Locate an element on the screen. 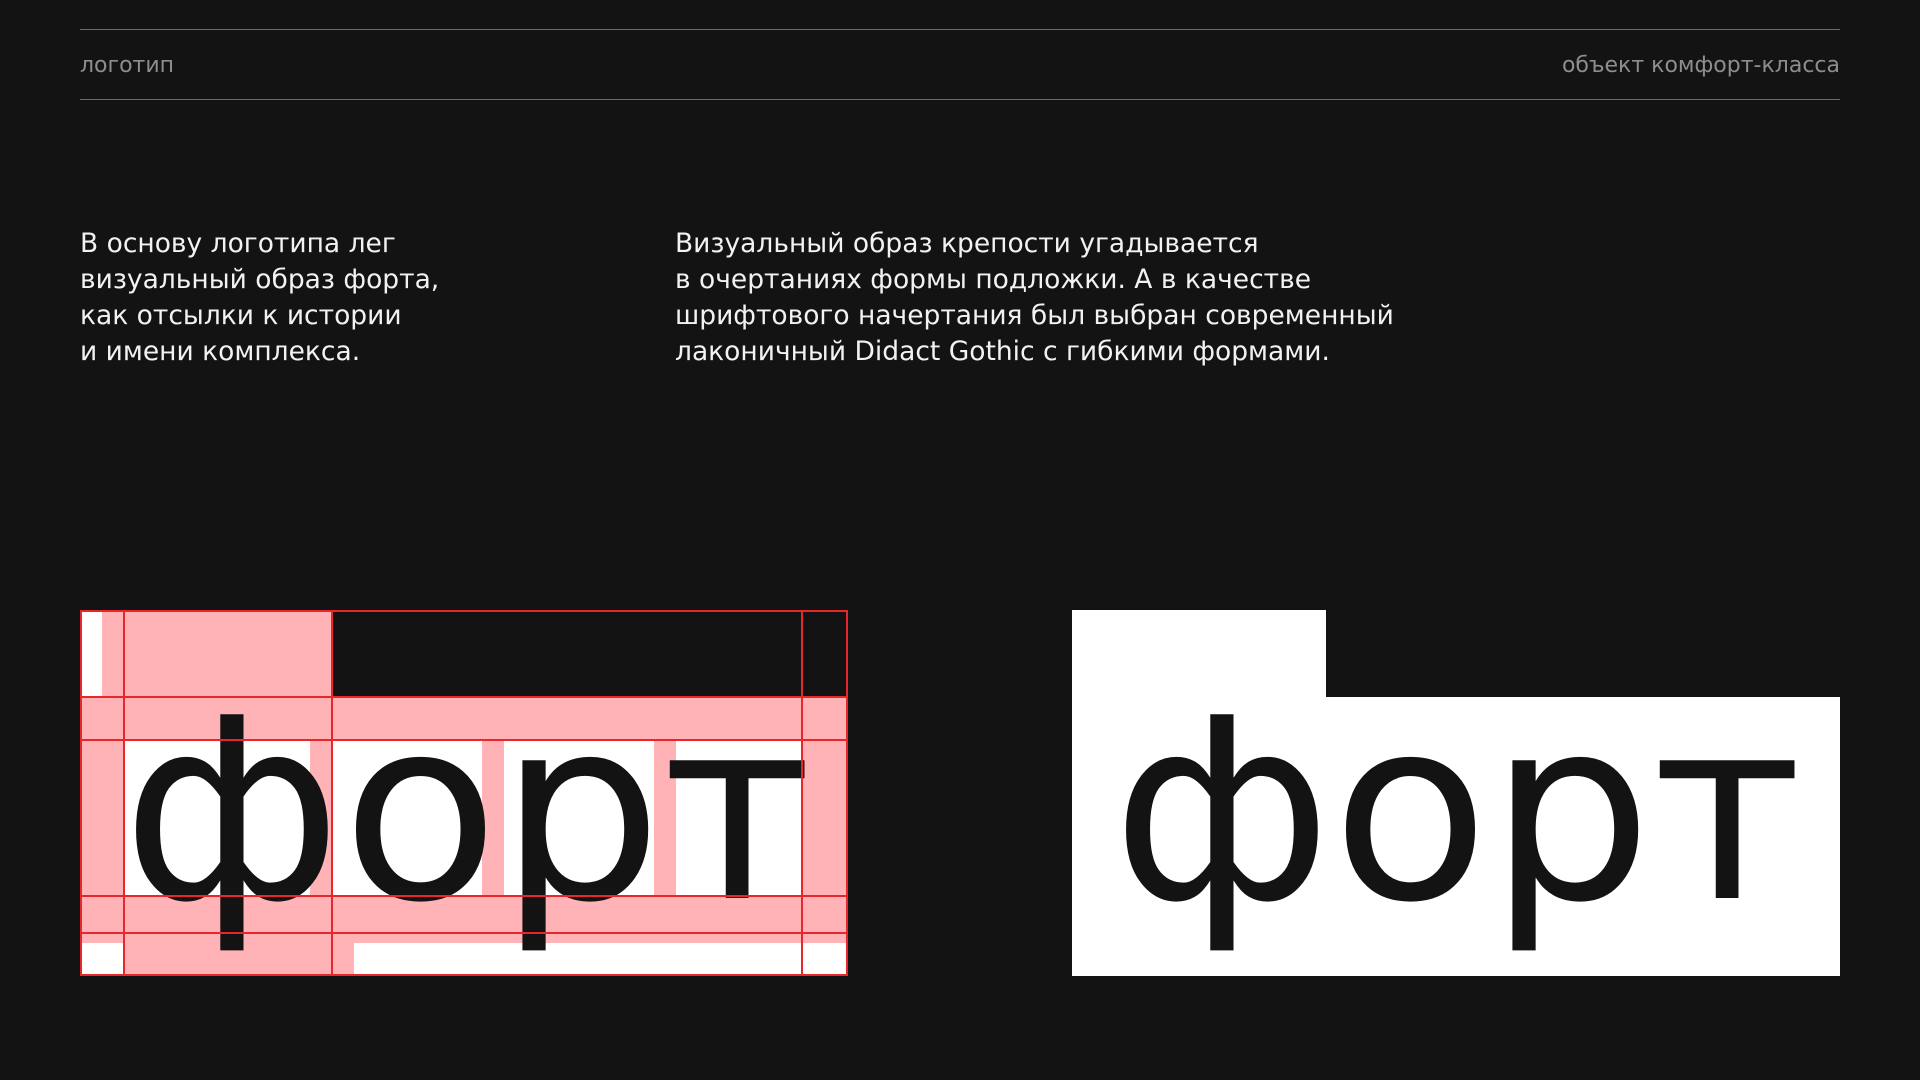 The height and width of the screenshot is (1080, 1920). project-label: объект комфорт-класса is located at coordinates (1700, 65).